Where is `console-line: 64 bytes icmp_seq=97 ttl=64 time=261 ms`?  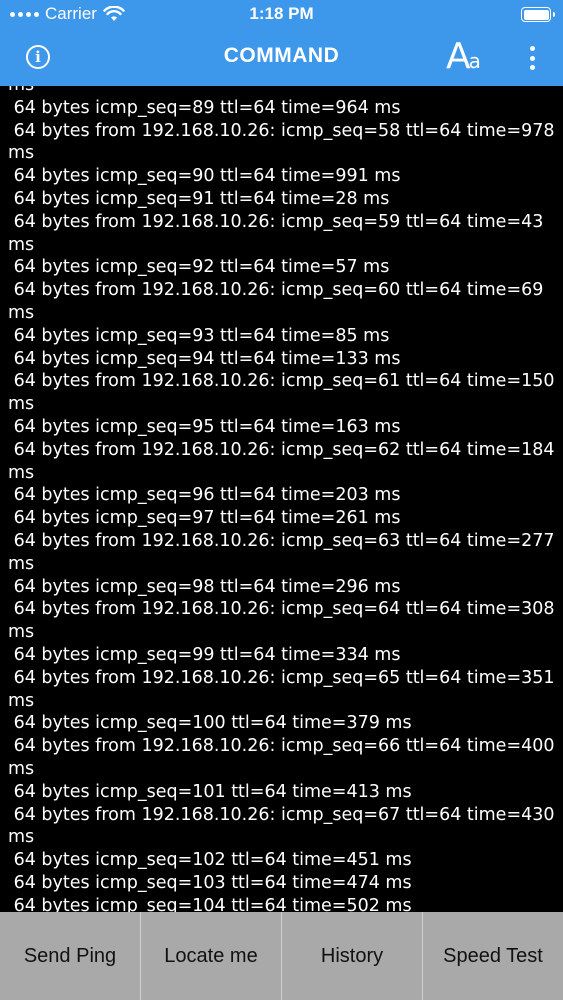 console-line: 64 bytes icmp_seq=97 ttl=64 time=261 ms is located at coordinates (204, 518).